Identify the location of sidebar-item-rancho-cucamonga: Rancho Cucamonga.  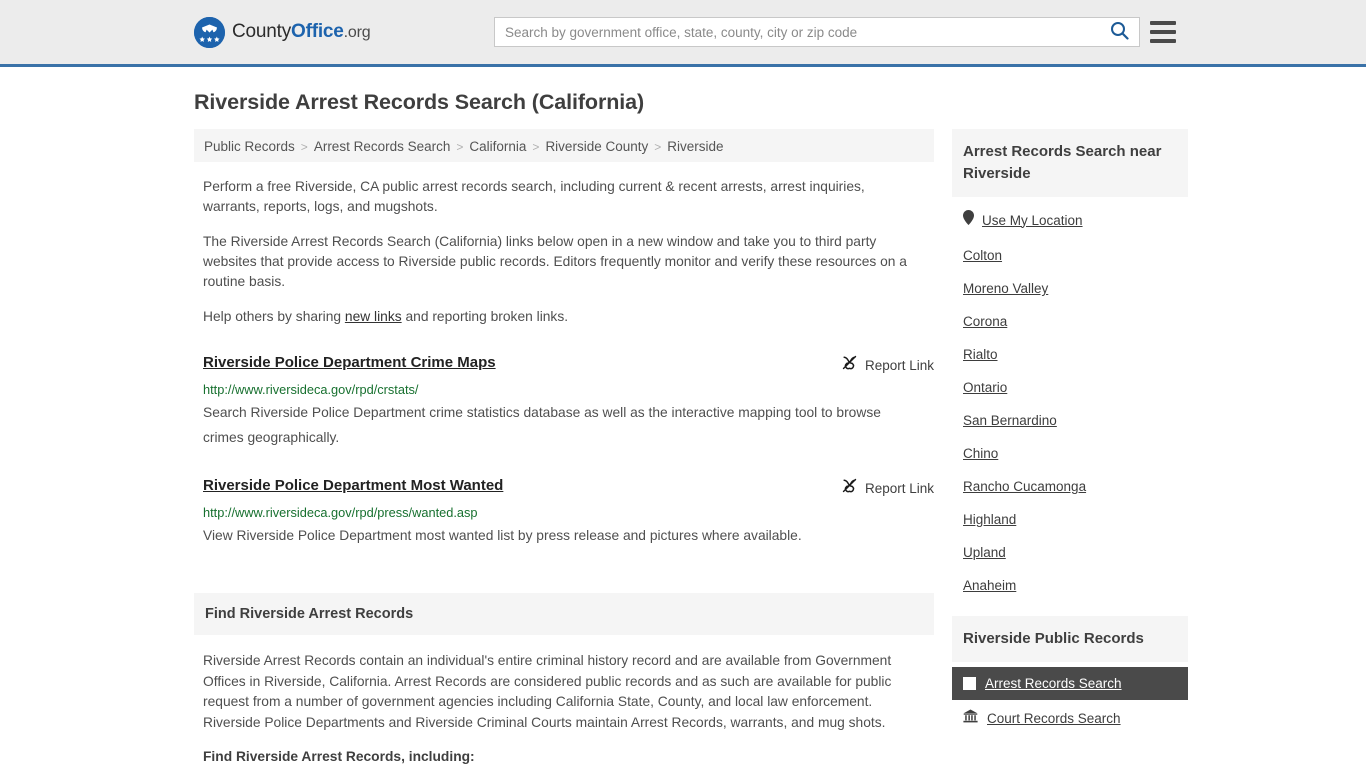
(1070, 486).